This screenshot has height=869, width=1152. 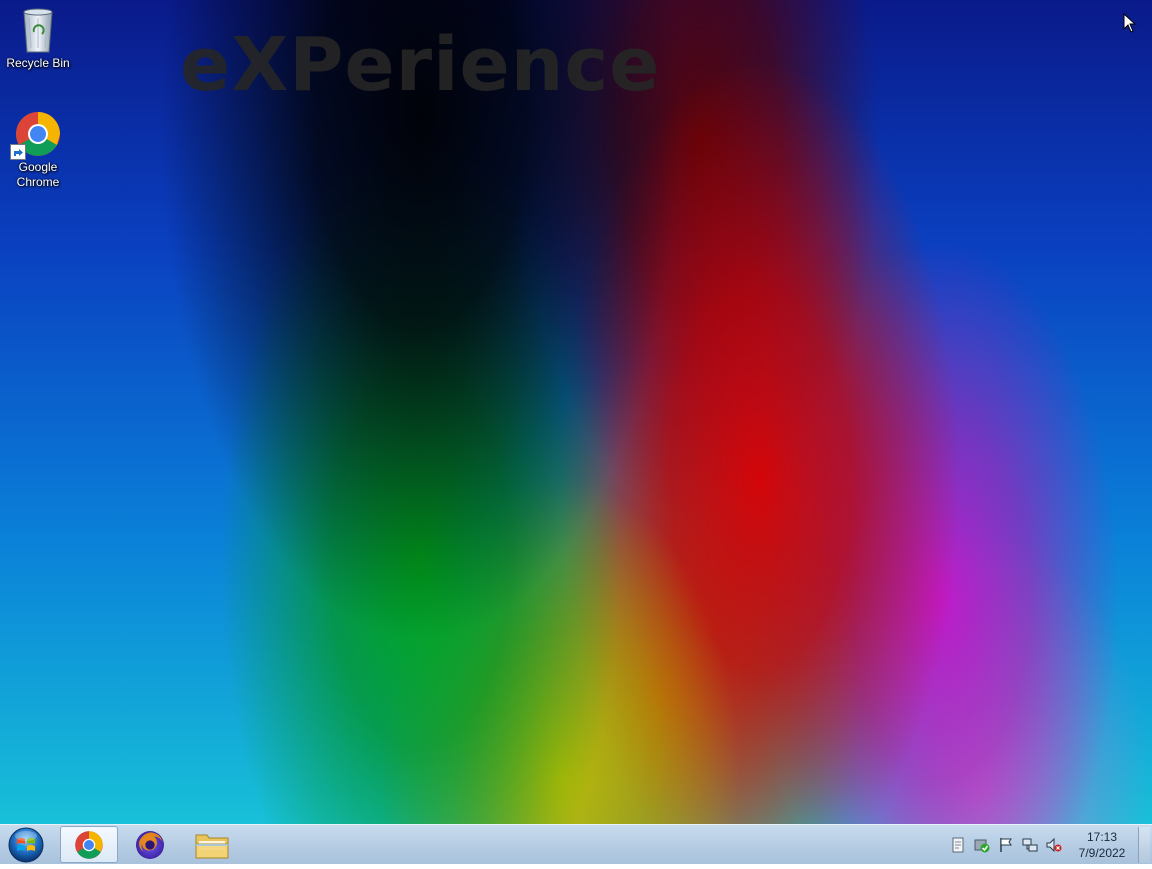 What do you see at coordinates (982, 845) in the screenshot?
I see `security-check-icon` at bounding box center [982, 845].